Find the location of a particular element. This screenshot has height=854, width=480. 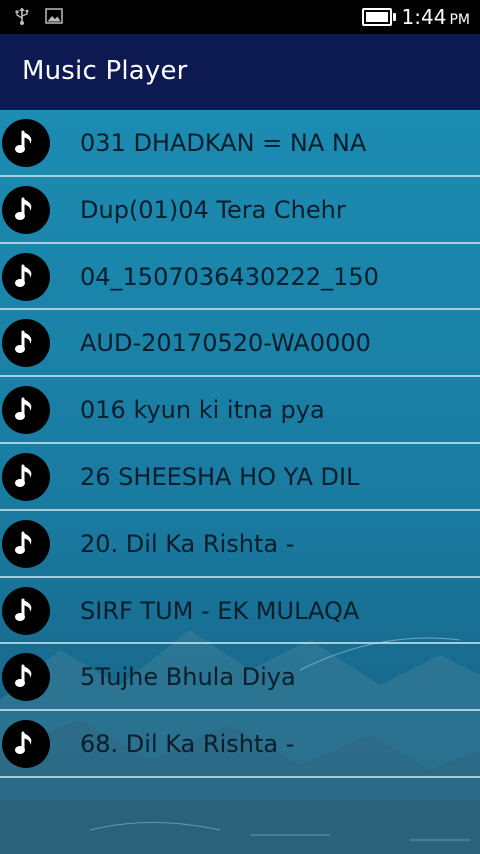

song-title: Dup(01)04 Tera Chehr is located at coordinates (213, 209).